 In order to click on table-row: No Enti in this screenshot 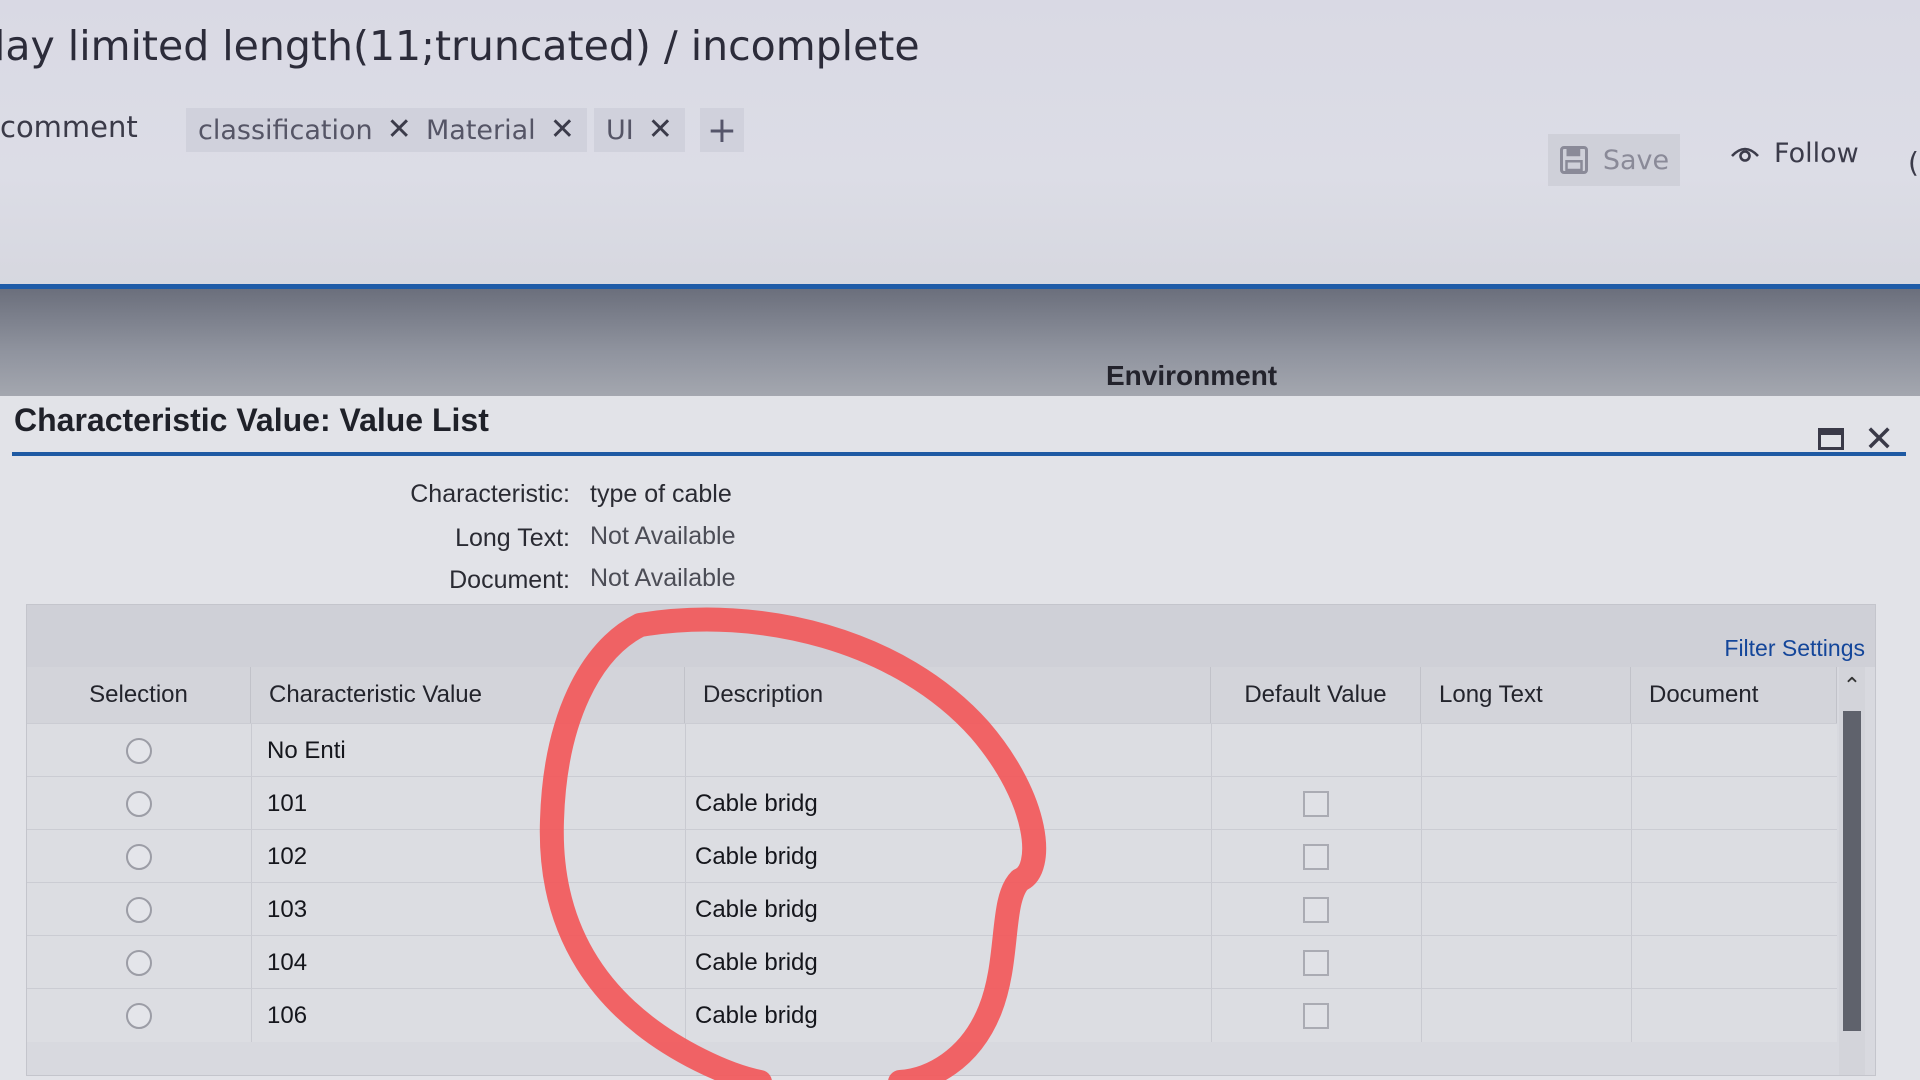, I will do `click(932, 750)`.